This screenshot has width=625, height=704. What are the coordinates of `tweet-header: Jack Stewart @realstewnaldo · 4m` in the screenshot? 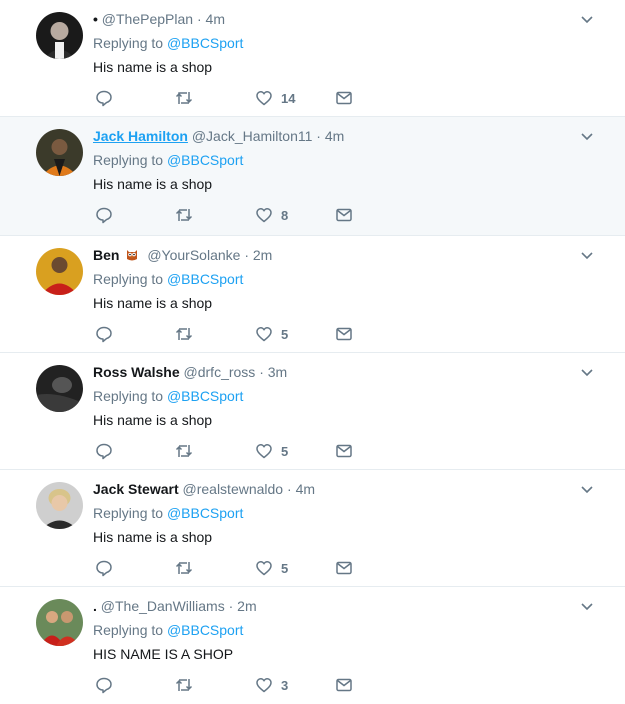 It's located at (204, 489).